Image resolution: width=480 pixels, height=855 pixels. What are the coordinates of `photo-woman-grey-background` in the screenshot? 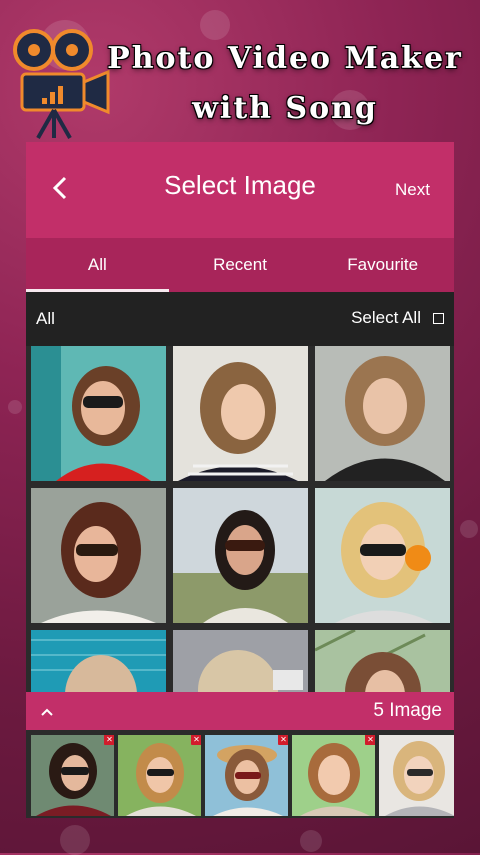 It's located at (240, 661).